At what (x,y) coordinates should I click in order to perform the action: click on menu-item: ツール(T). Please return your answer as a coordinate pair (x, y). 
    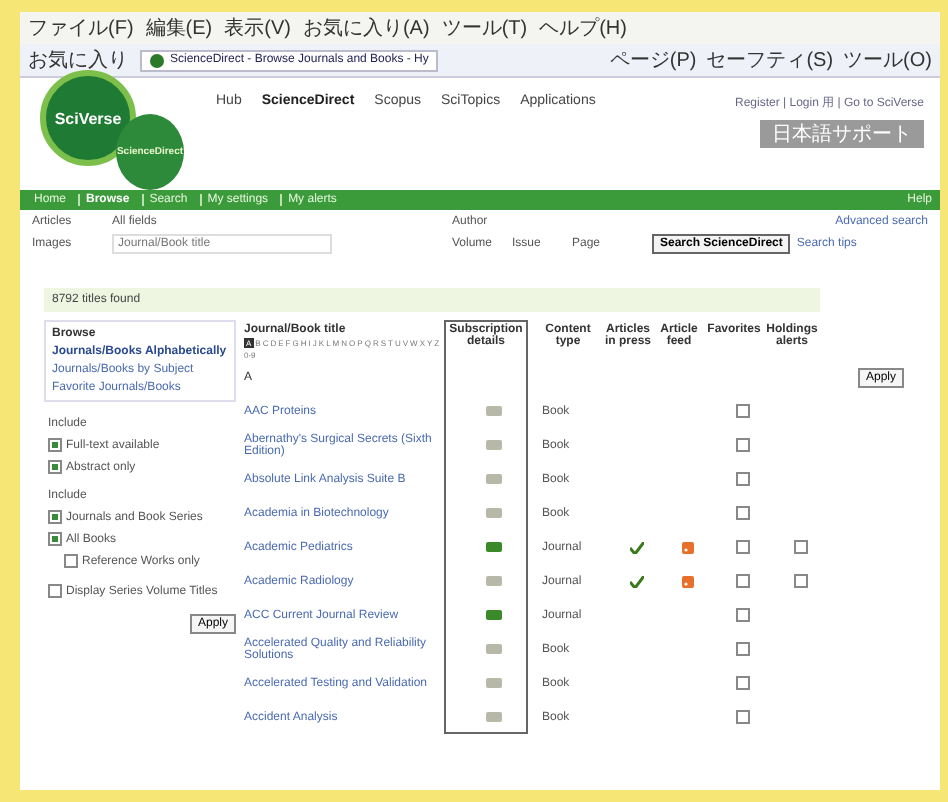
    Looking at the image, I should click on (484, 28).